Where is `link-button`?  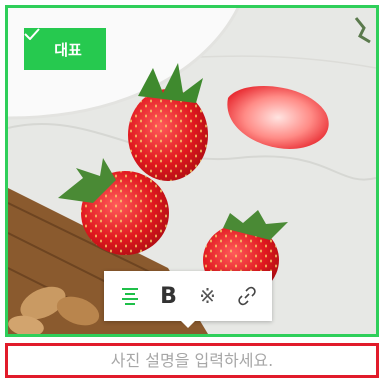
link-button is located at coordinates (247, 296).